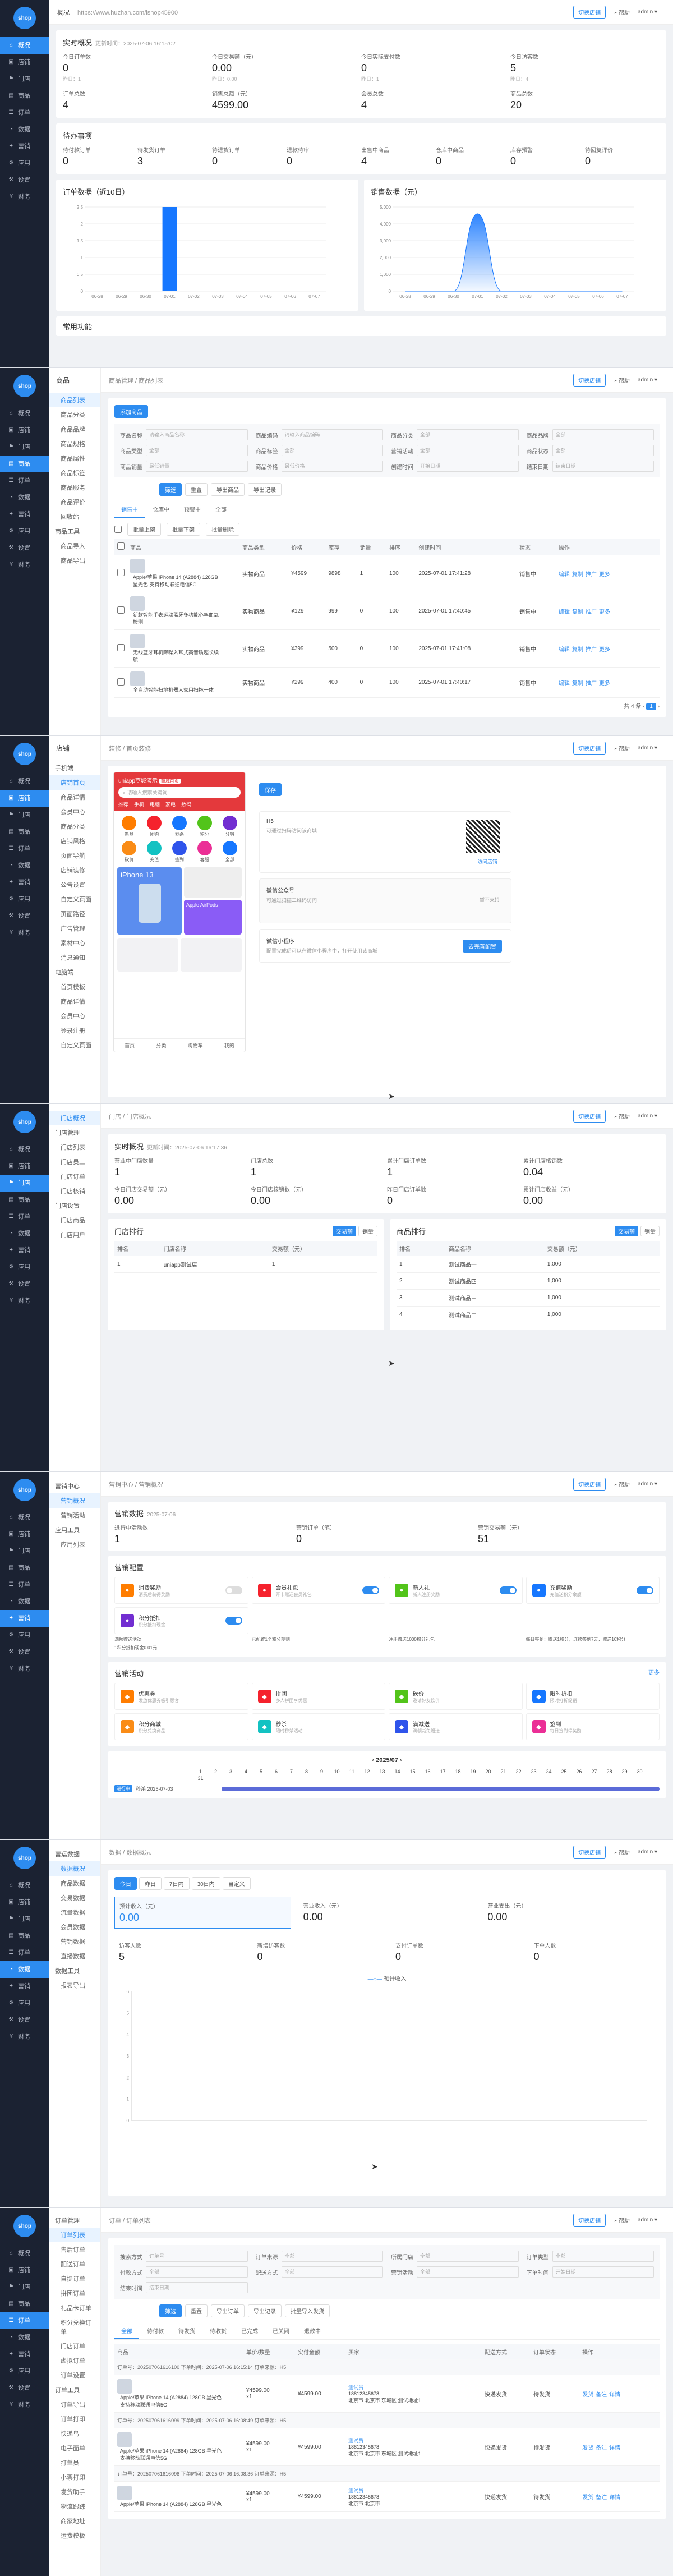  Describe the element at coordinates (74, 899) in the screenshot. I see `sub-menu-item: 自定义页面` at that location.